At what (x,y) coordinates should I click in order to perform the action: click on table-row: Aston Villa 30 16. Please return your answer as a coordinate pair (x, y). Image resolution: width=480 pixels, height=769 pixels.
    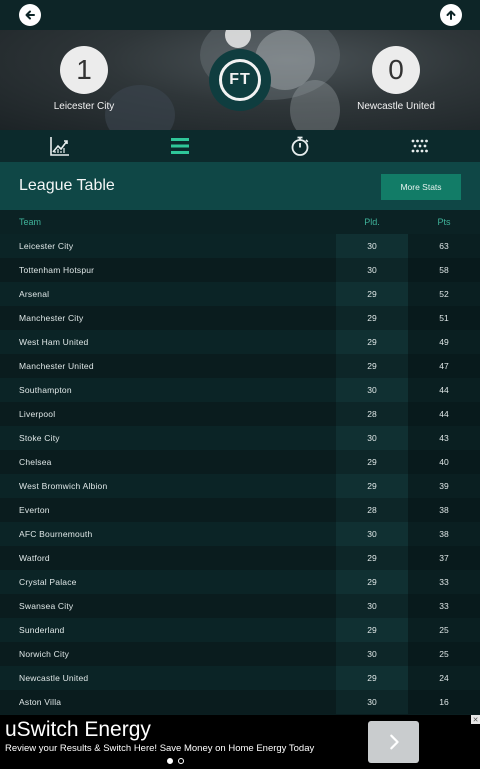
    Looking at the image, I should click on (240, 702).